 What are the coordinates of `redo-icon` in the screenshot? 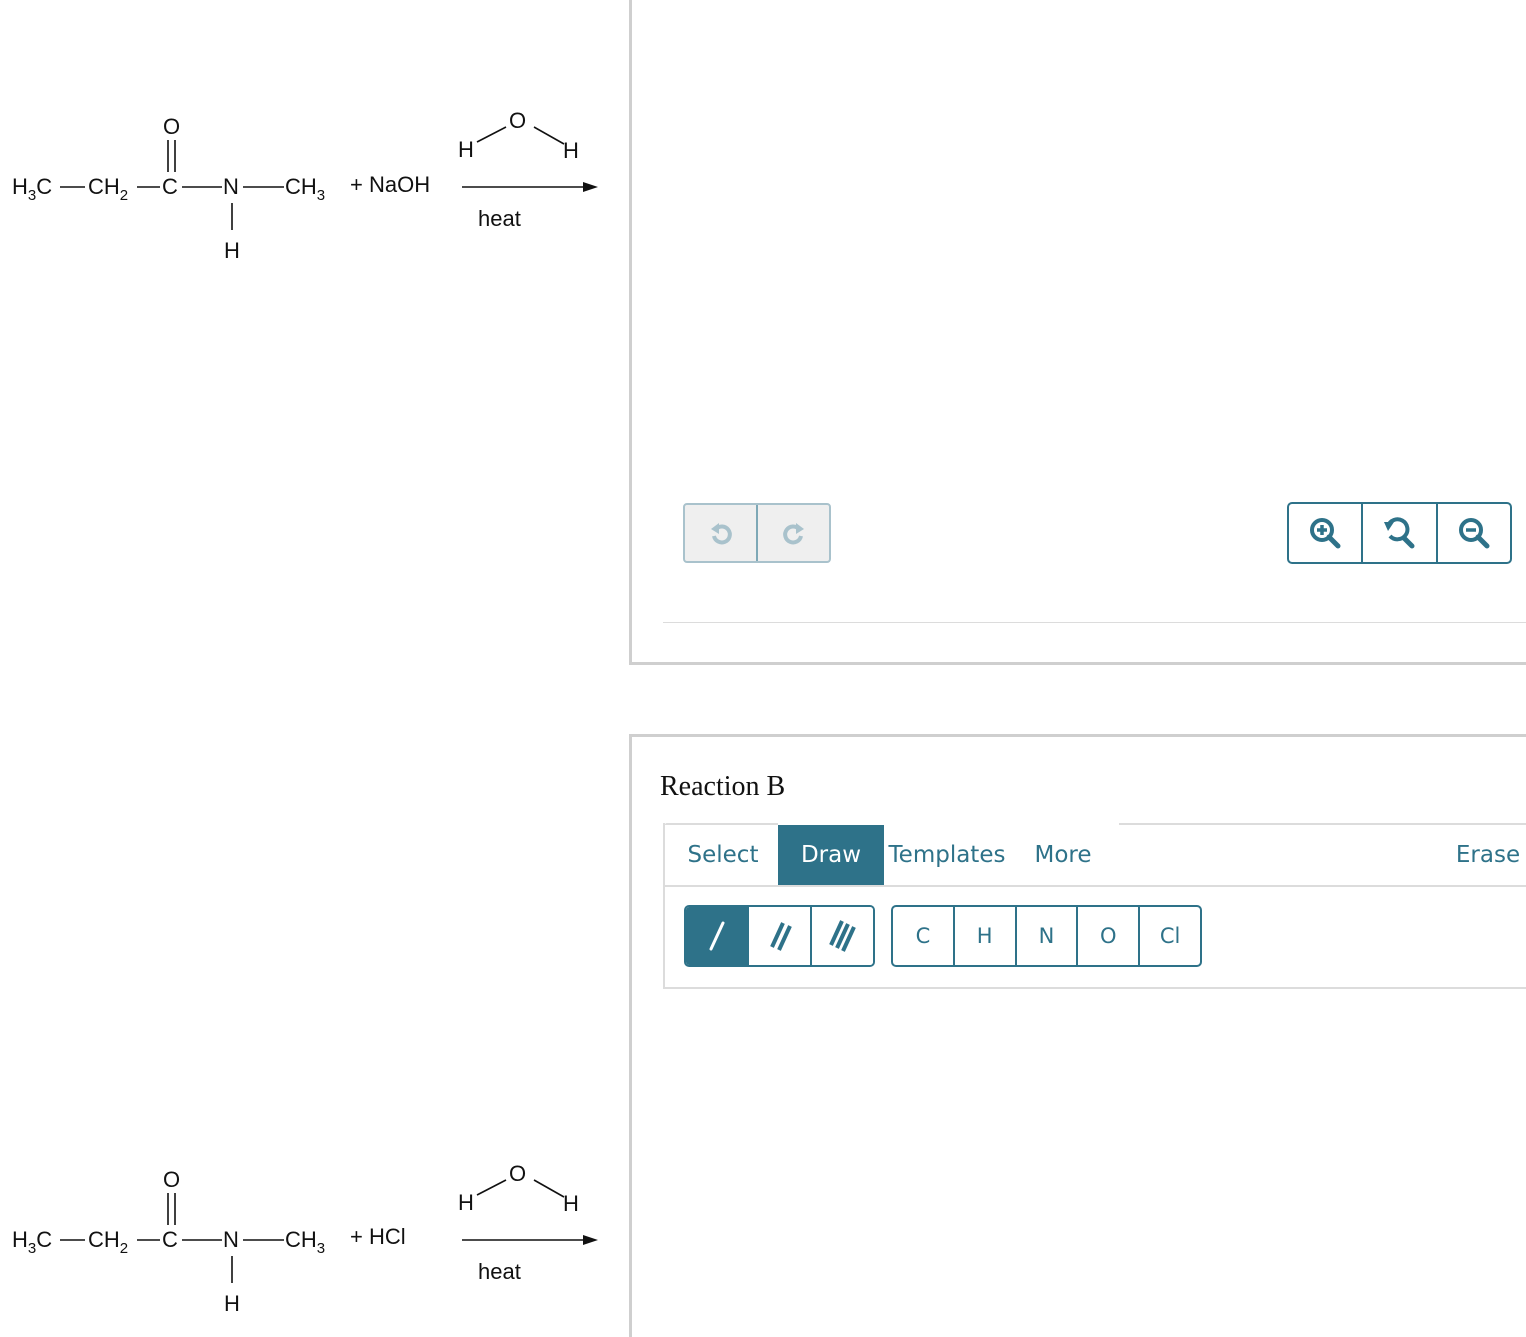 It's located at (793, 534).